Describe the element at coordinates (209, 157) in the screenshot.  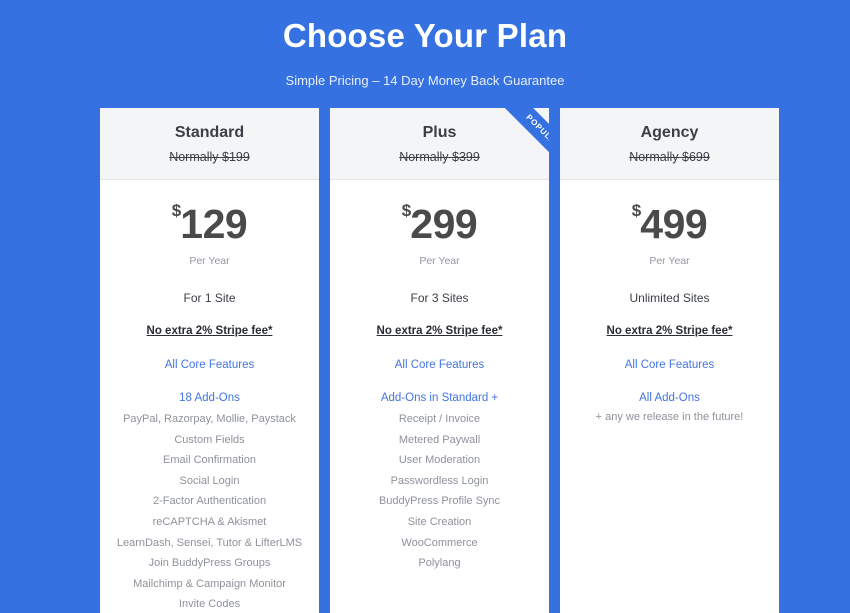
I see `plan-original-price: Normally $199` at that location.